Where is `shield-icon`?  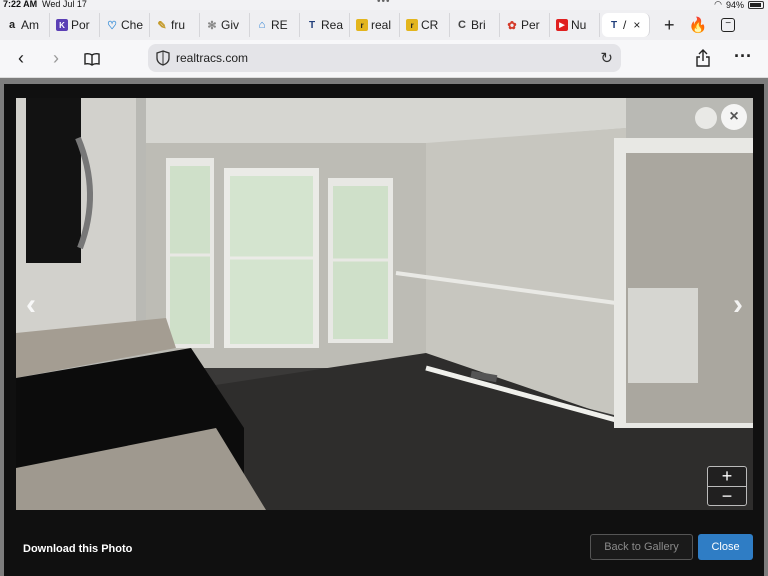 shield-icon is located at coordinates (163, 58).